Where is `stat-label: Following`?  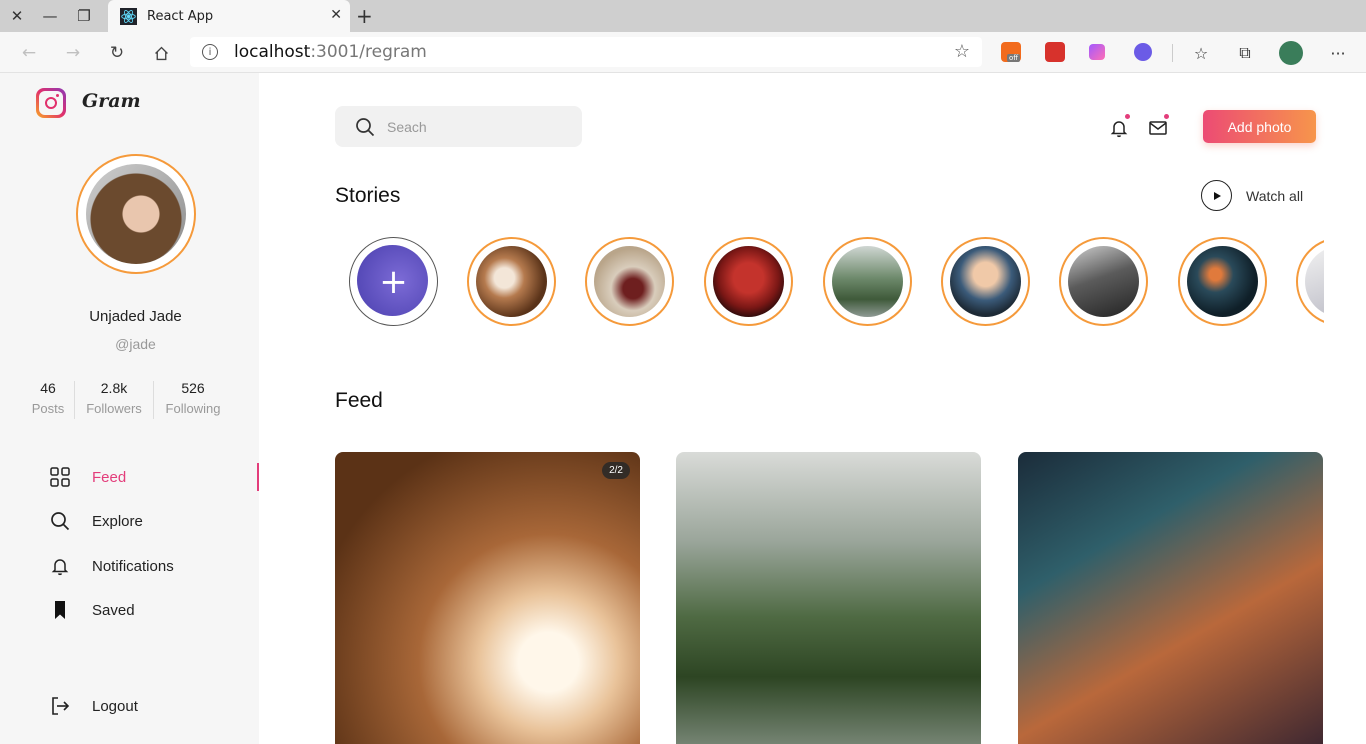
stat-label: Following is located at coordinates (193, 408).